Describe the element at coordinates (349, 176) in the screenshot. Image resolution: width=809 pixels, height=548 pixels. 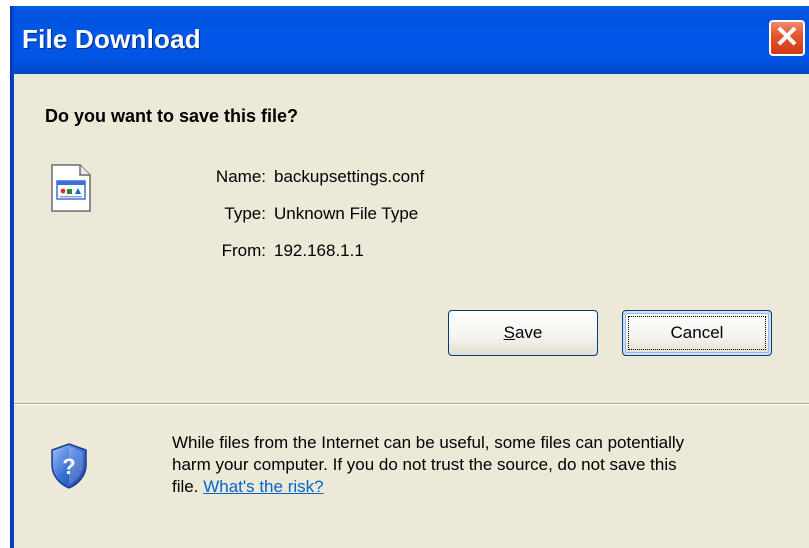
I see `file-name-value: backupsettings.conf` at that location.